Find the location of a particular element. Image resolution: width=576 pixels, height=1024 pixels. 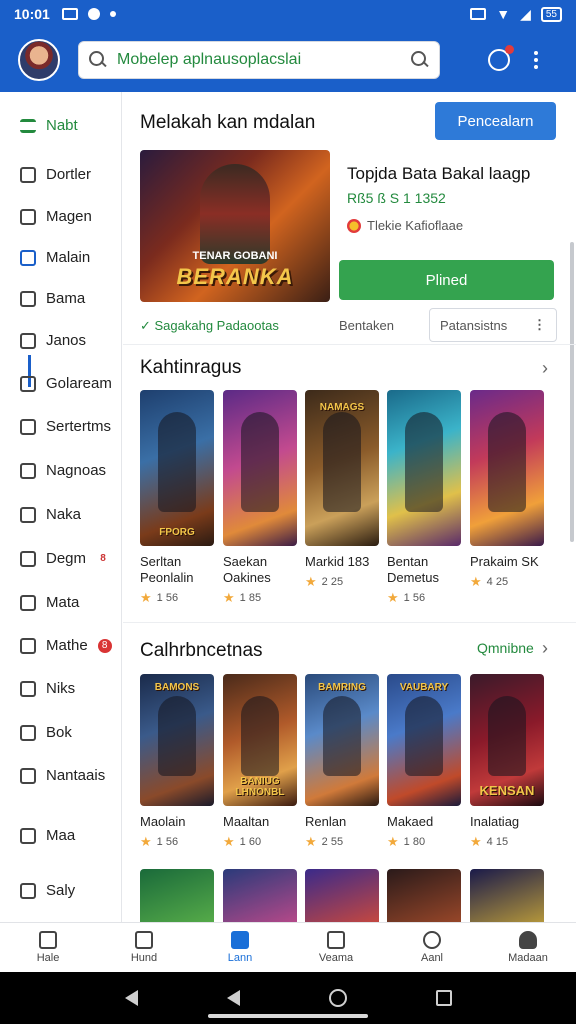

developer-icon is located at coordinates (354, 225).